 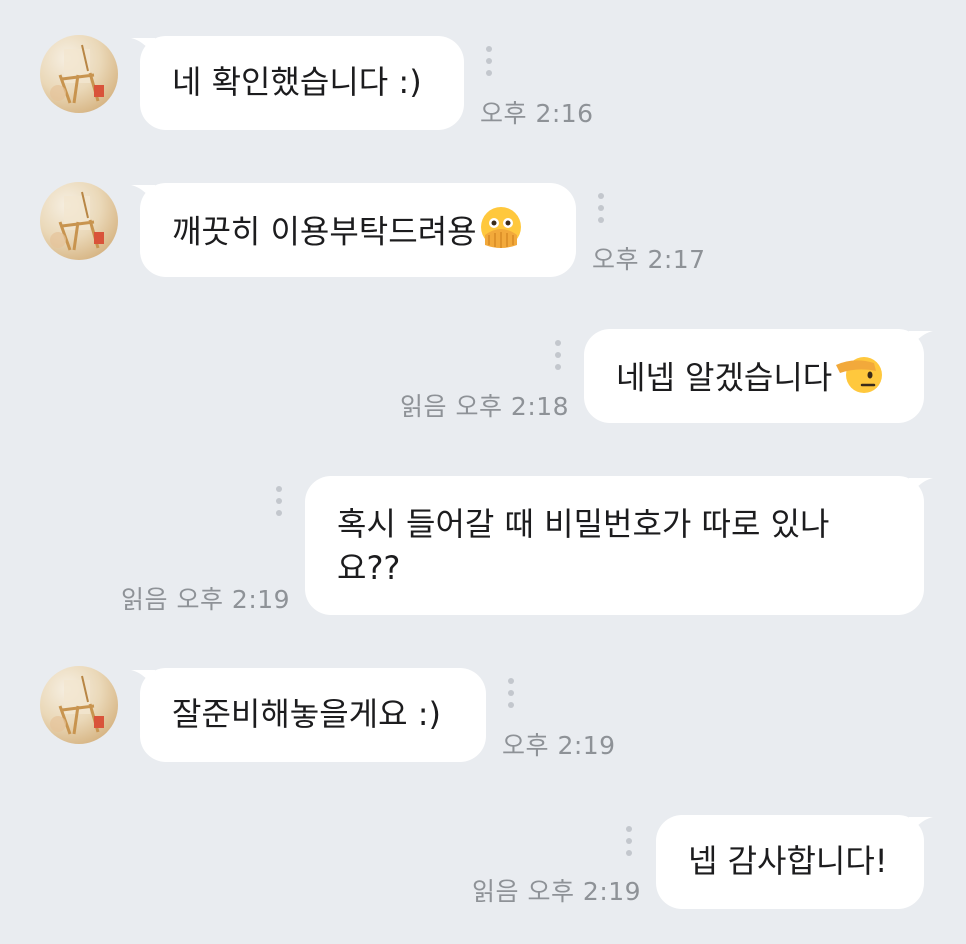 What do you see at coordinates (858, 379) in the screenshot?
I see `saluting-face-icon` at bounding box center [858, 379].